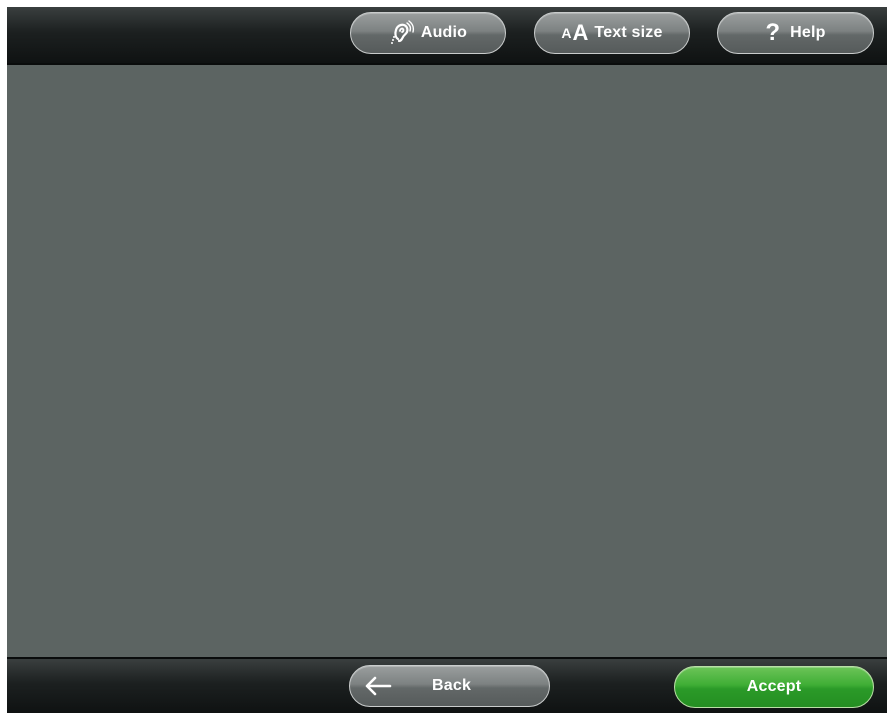 Image resolution: width=887 pixels, height=713 pixels. I want to click on question-mark-icon: ?, so click(773, 32).